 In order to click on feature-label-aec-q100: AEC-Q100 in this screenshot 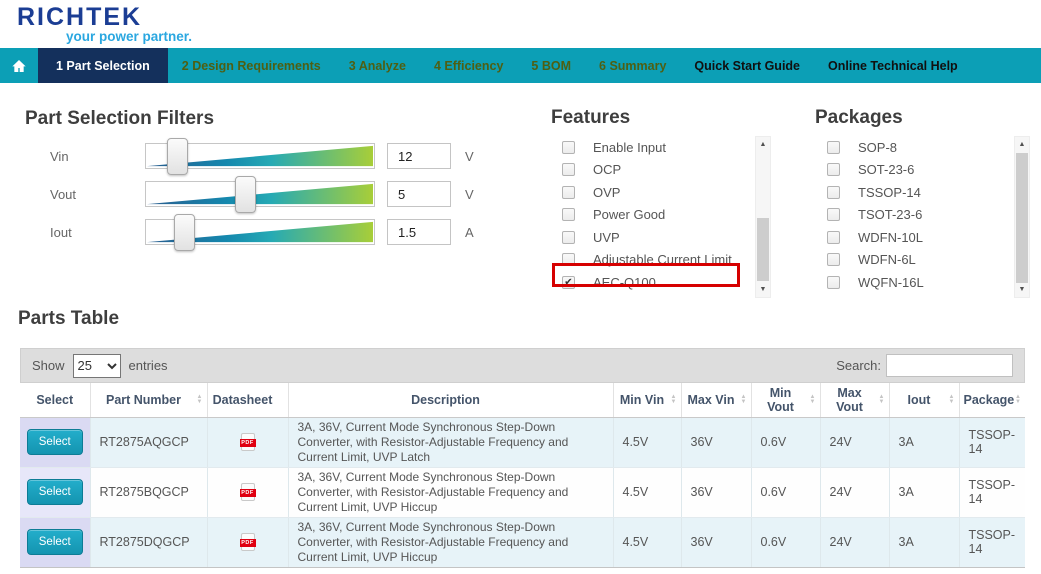, I will do `click(624, 282)`.